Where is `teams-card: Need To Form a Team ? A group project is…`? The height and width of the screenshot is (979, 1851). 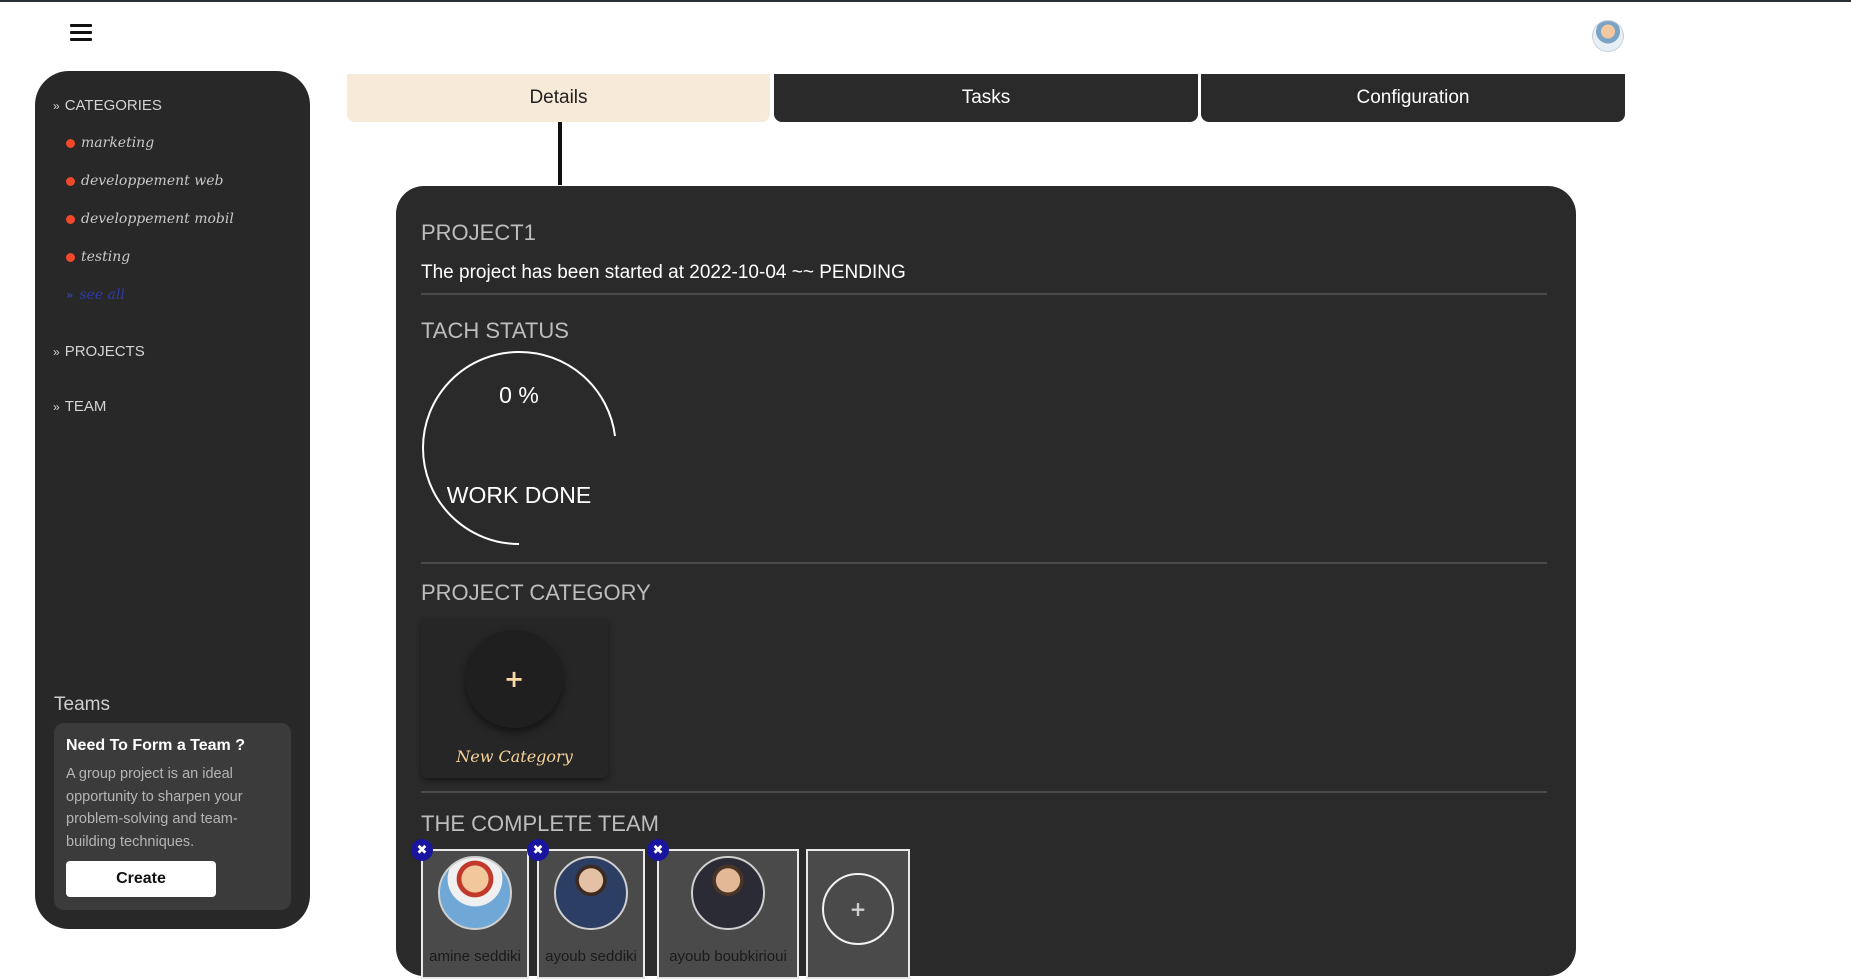
teams-card: Need To Form a Team ? A group project is… is located at coordinates (172, 816).